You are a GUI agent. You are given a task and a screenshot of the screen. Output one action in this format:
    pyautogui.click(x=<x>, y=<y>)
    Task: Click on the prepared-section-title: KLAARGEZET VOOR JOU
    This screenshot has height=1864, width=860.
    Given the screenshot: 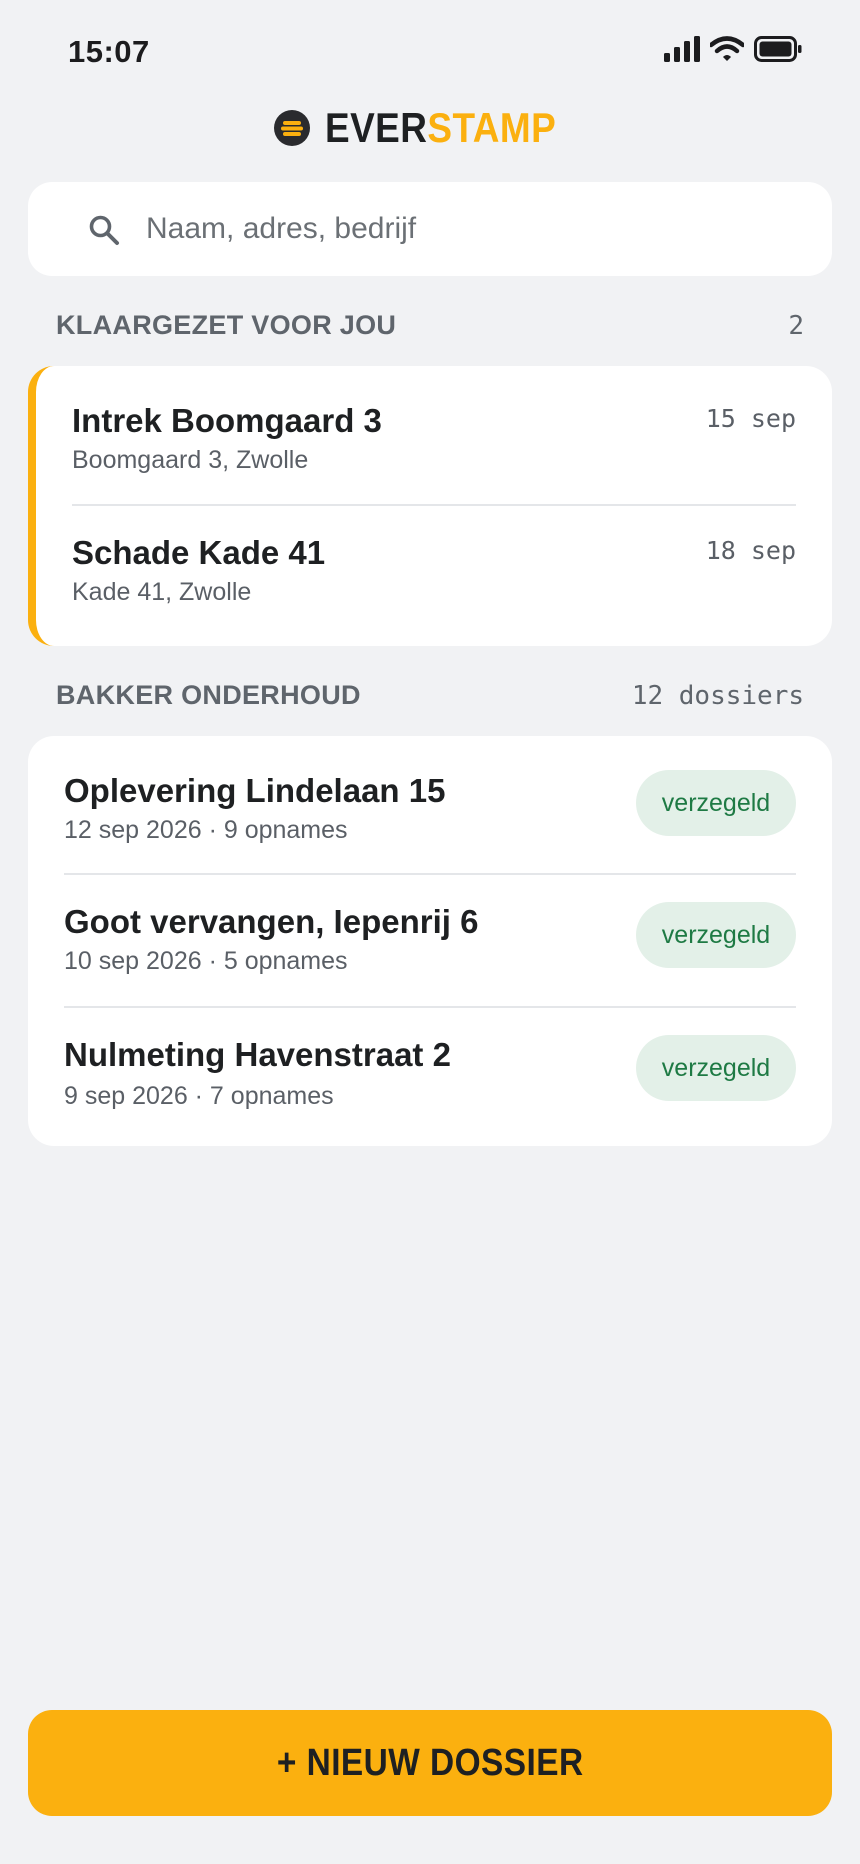 What is the action you would take?
    pyautogui.click(x=226, y=325)
    